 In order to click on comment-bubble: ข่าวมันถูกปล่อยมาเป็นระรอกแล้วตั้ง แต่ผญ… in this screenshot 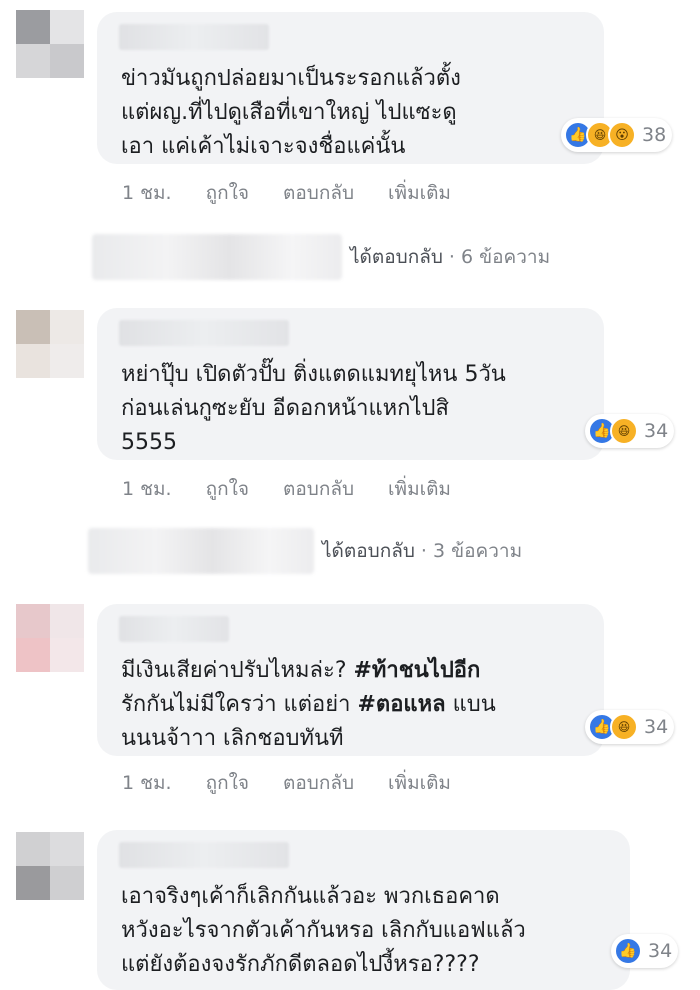, I will do `click(350, 88)`.